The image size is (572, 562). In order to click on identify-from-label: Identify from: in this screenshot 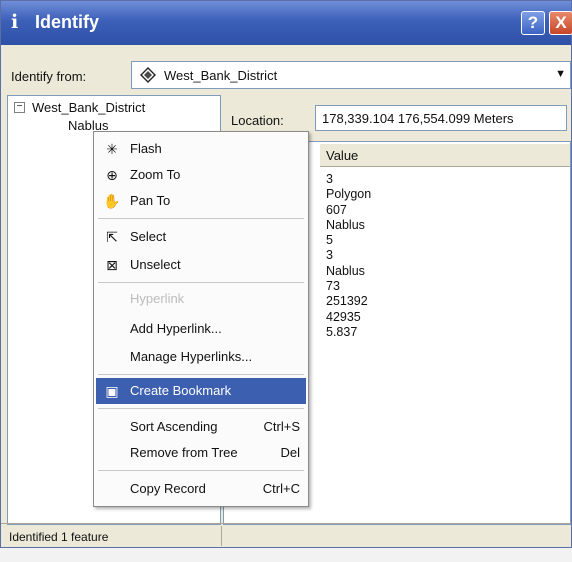, I will do `click(49, 76)`.